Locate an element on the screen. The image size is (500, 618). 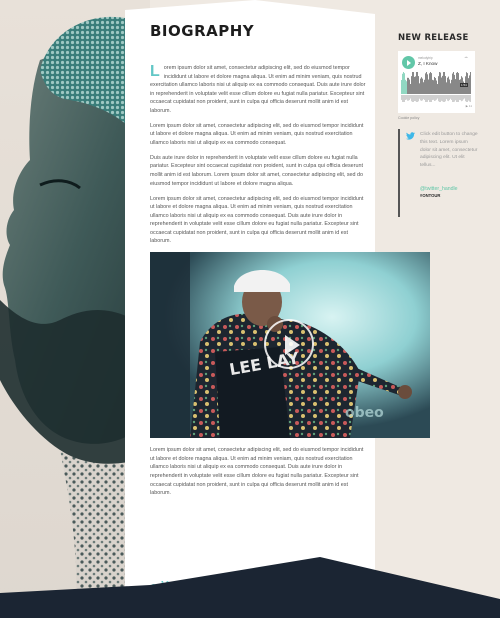
hashtag: #ONTOUR is located at coordinates (454, 195).